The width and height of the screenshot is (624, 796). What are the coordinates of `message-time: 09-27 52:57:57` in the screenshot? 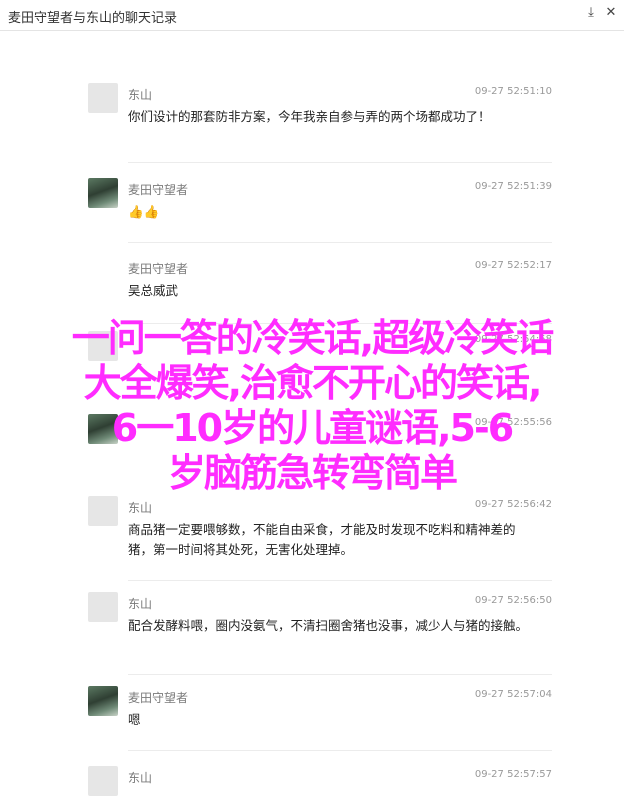 It's located at (513, 774).